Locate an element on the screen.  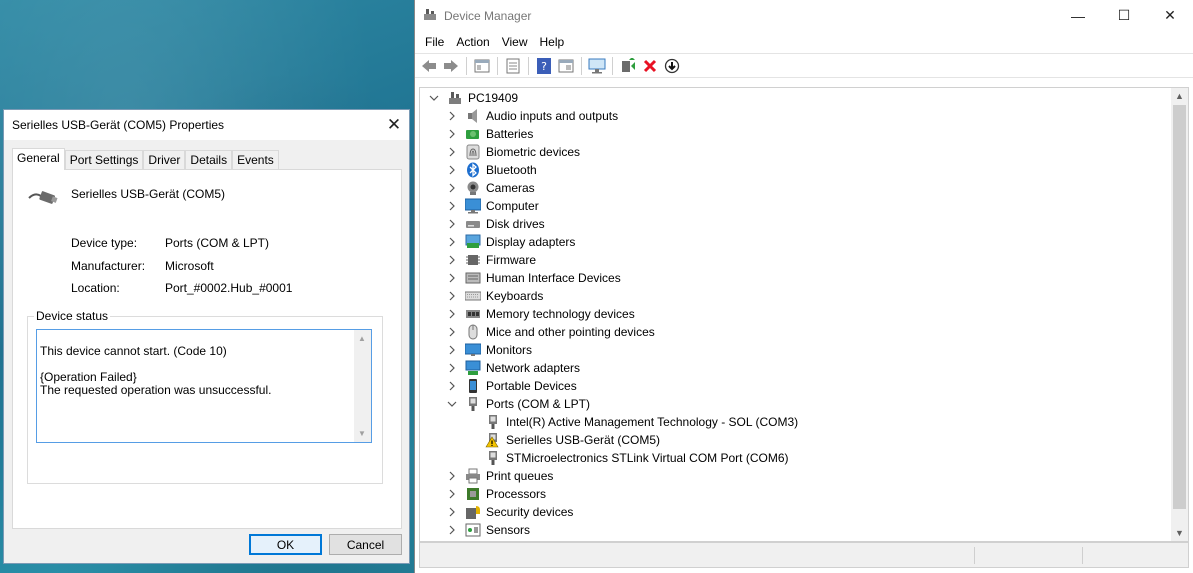
update-driver-icon is located at coordinates (513, 66).